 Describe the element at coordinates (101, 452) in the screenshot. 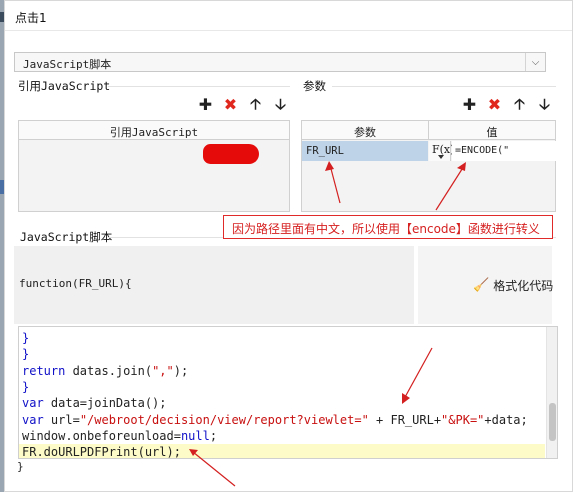

I see `code-token: FR.doURLPDFPrint(url);` at that location.